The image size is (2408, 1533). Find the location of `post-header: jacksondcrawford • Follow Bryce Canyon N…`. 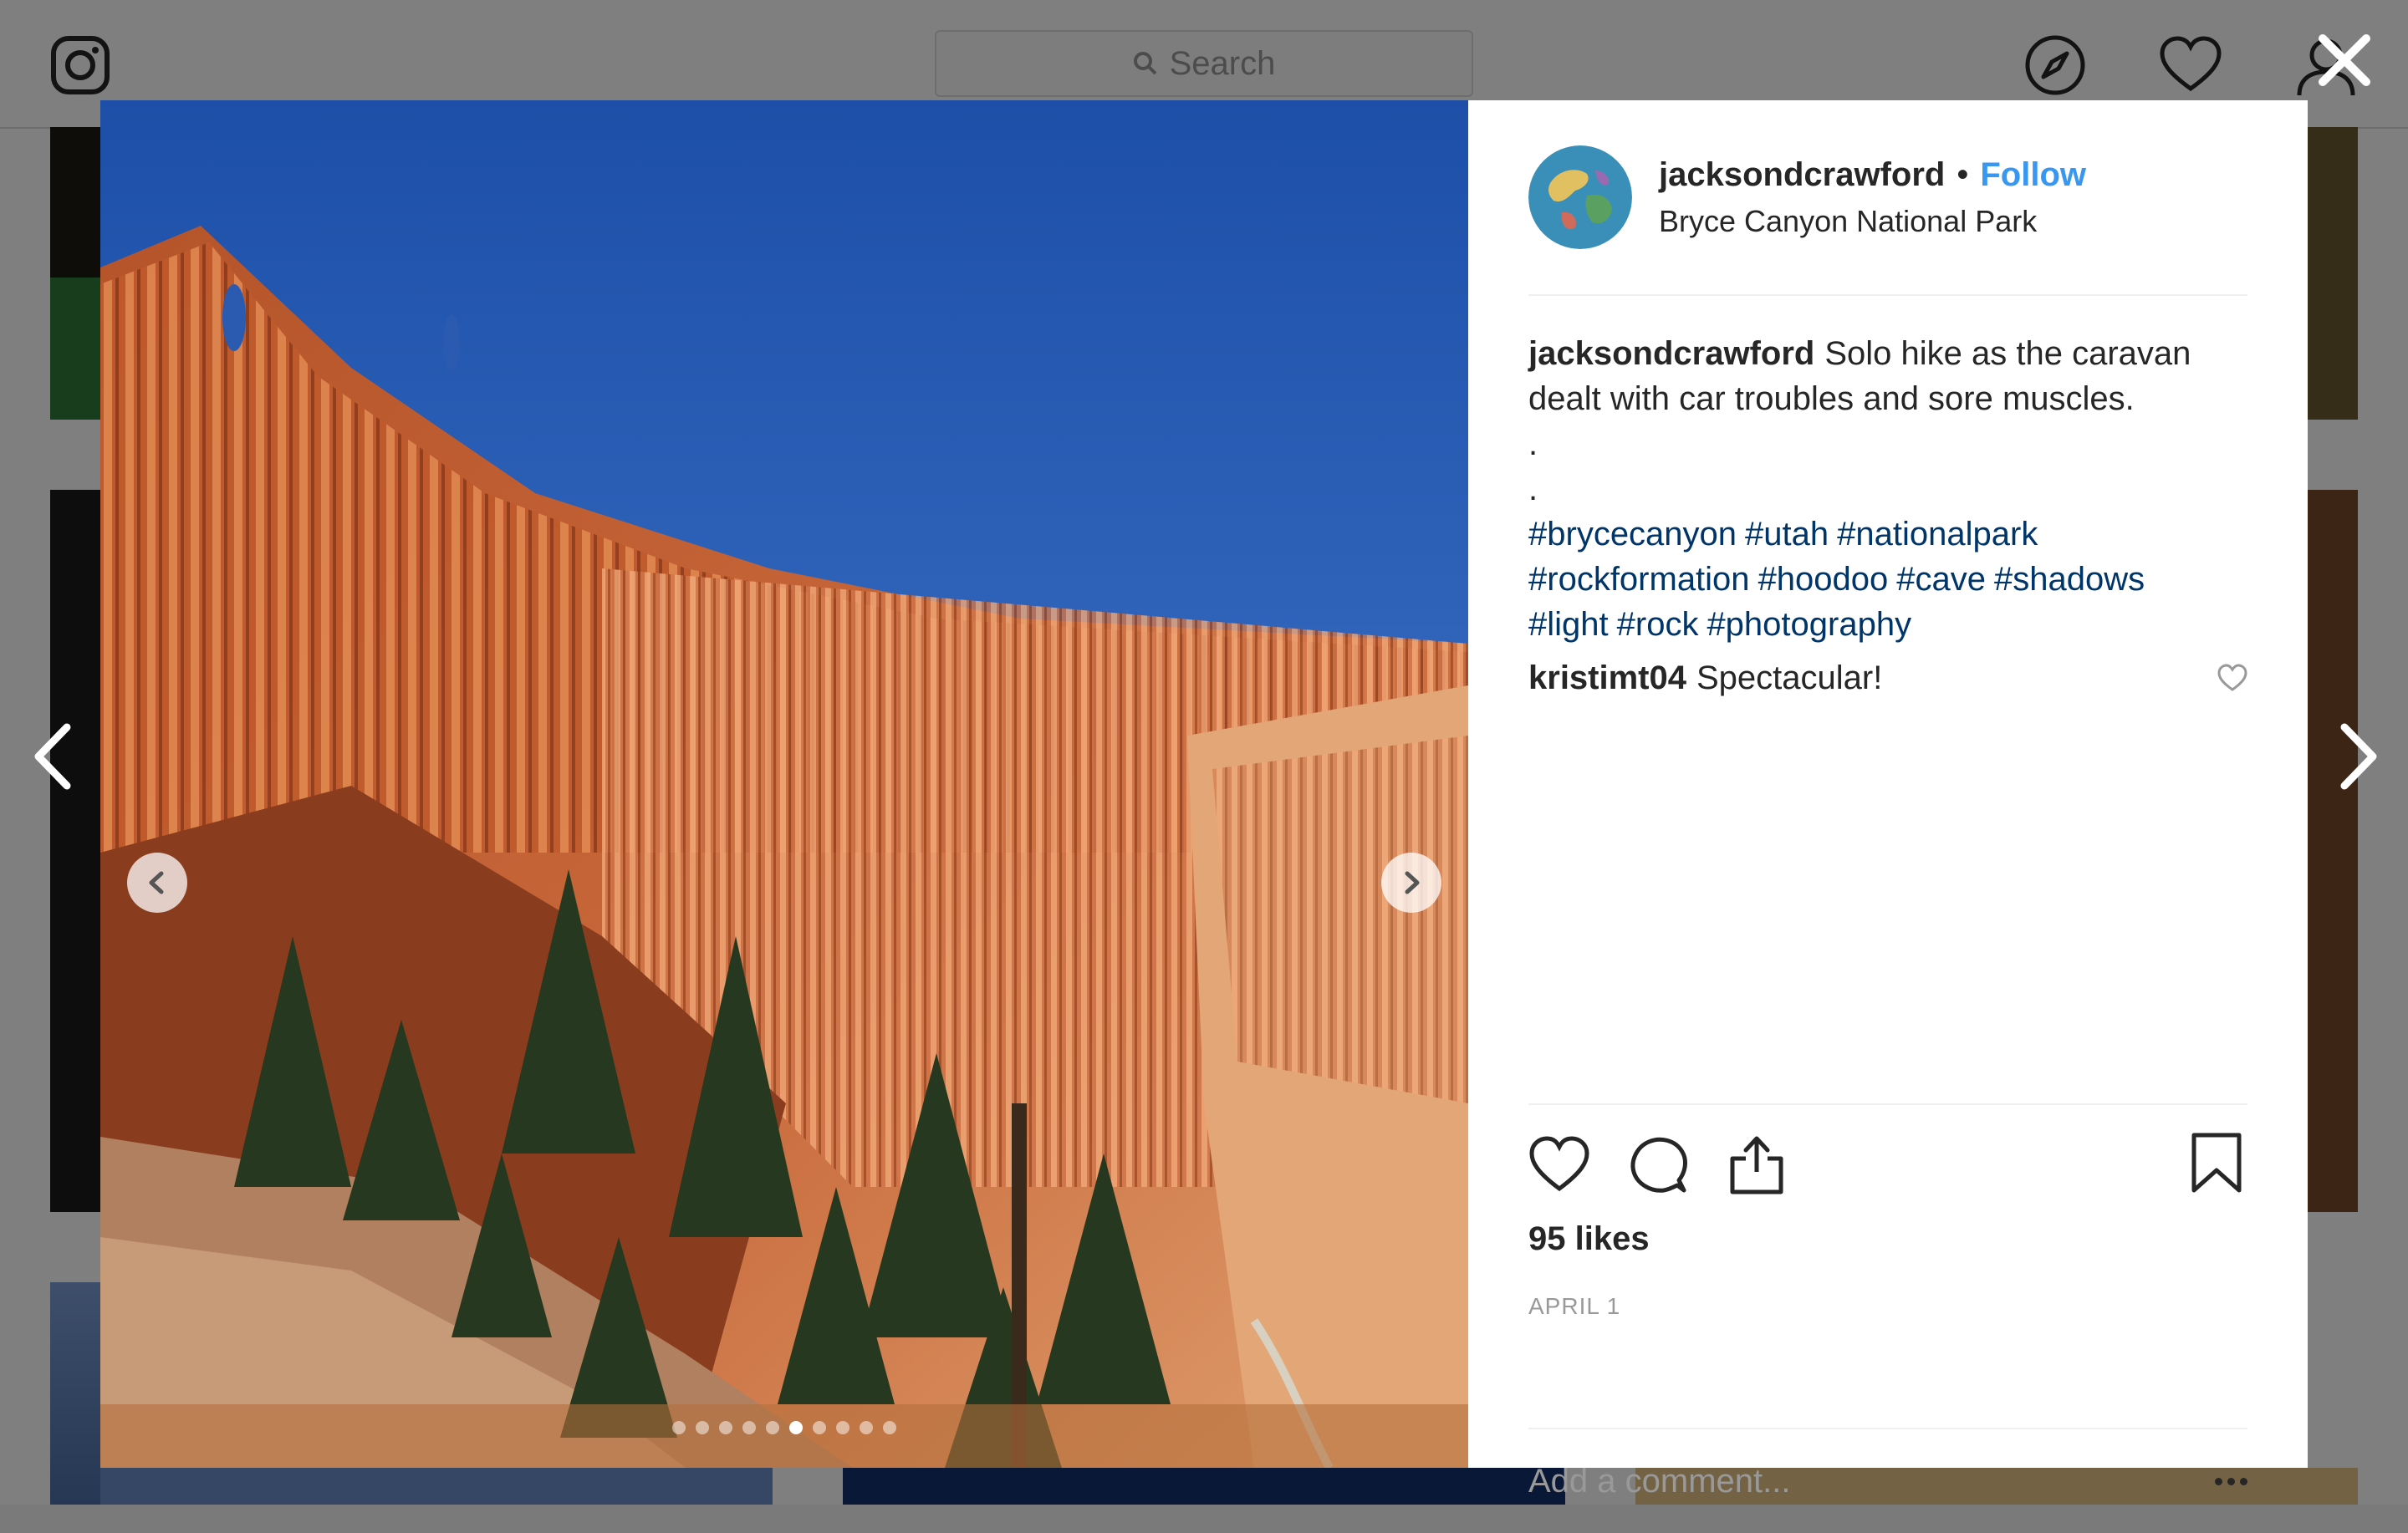

post-header: jacksondcrawford • Follow Bryce Canyon N… is located at coordinates (1888, 198).